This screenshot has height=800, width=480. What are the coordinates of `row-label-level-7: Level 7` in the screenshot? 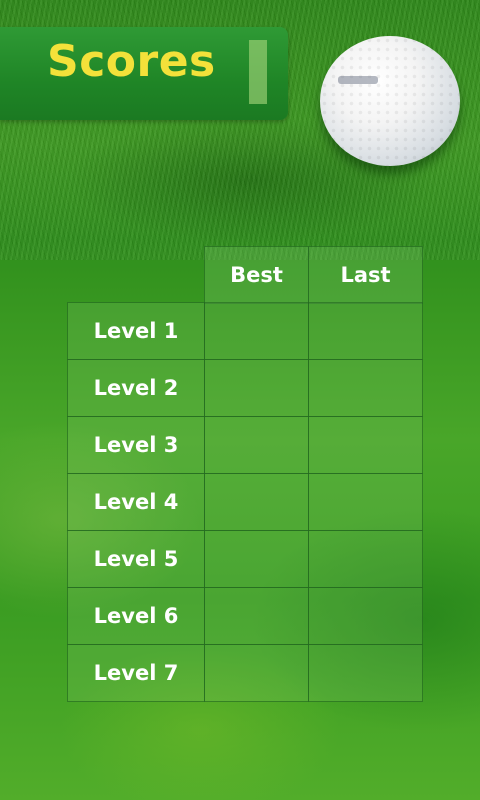 It's located at (136, 673).